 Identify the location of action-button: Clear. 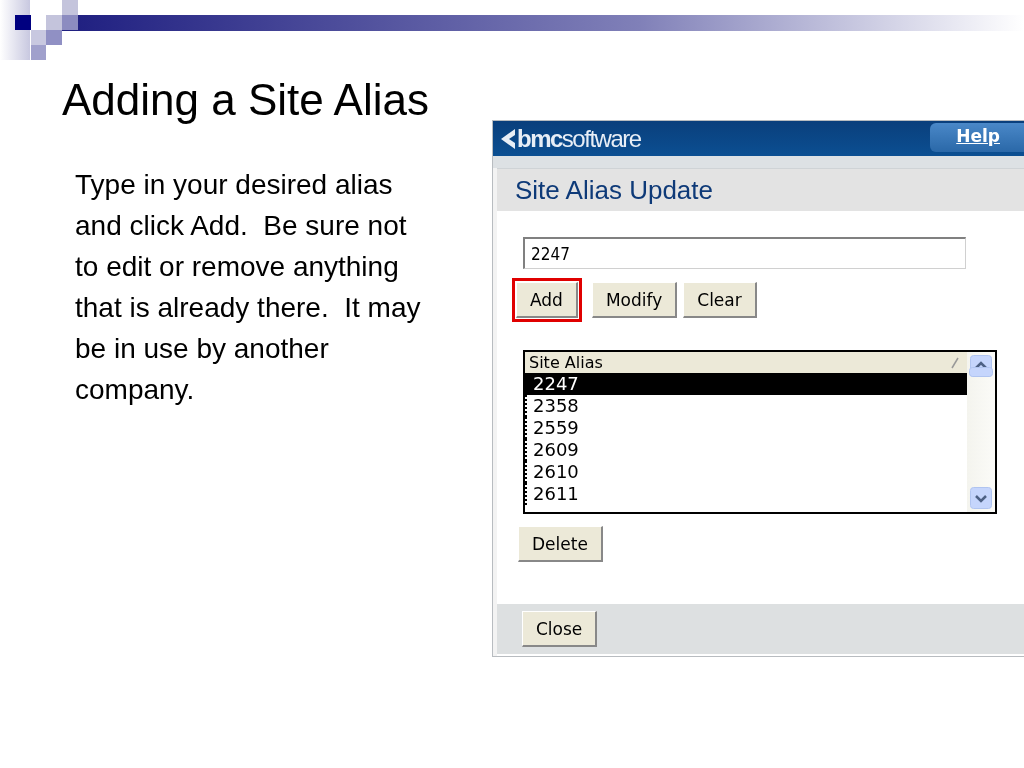
(720, 300).